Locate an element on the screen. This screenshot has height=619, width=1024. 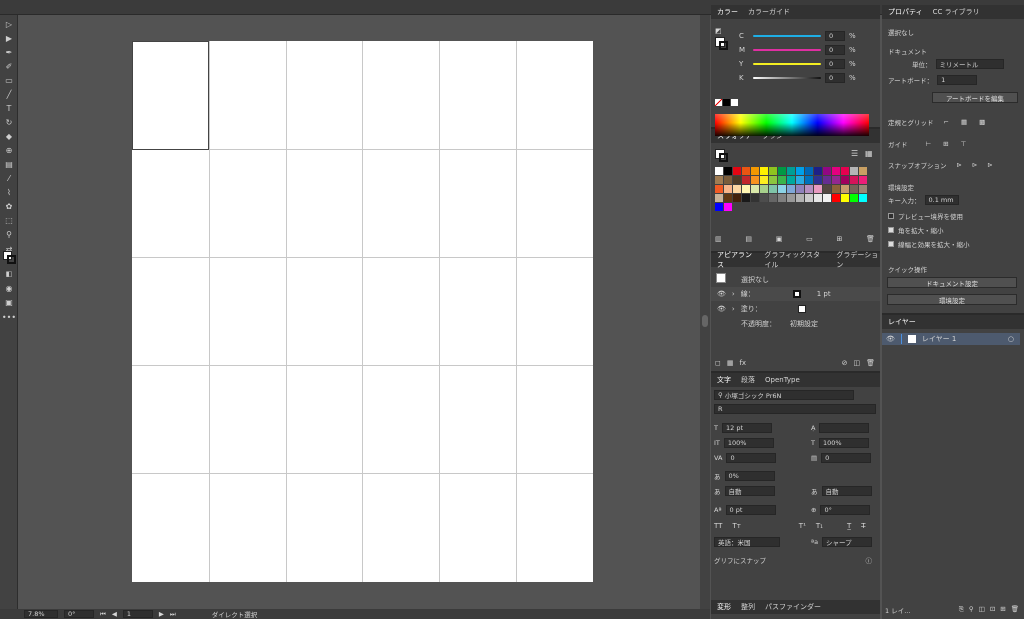
channel-k-slider is located at coordinates (787, 78).